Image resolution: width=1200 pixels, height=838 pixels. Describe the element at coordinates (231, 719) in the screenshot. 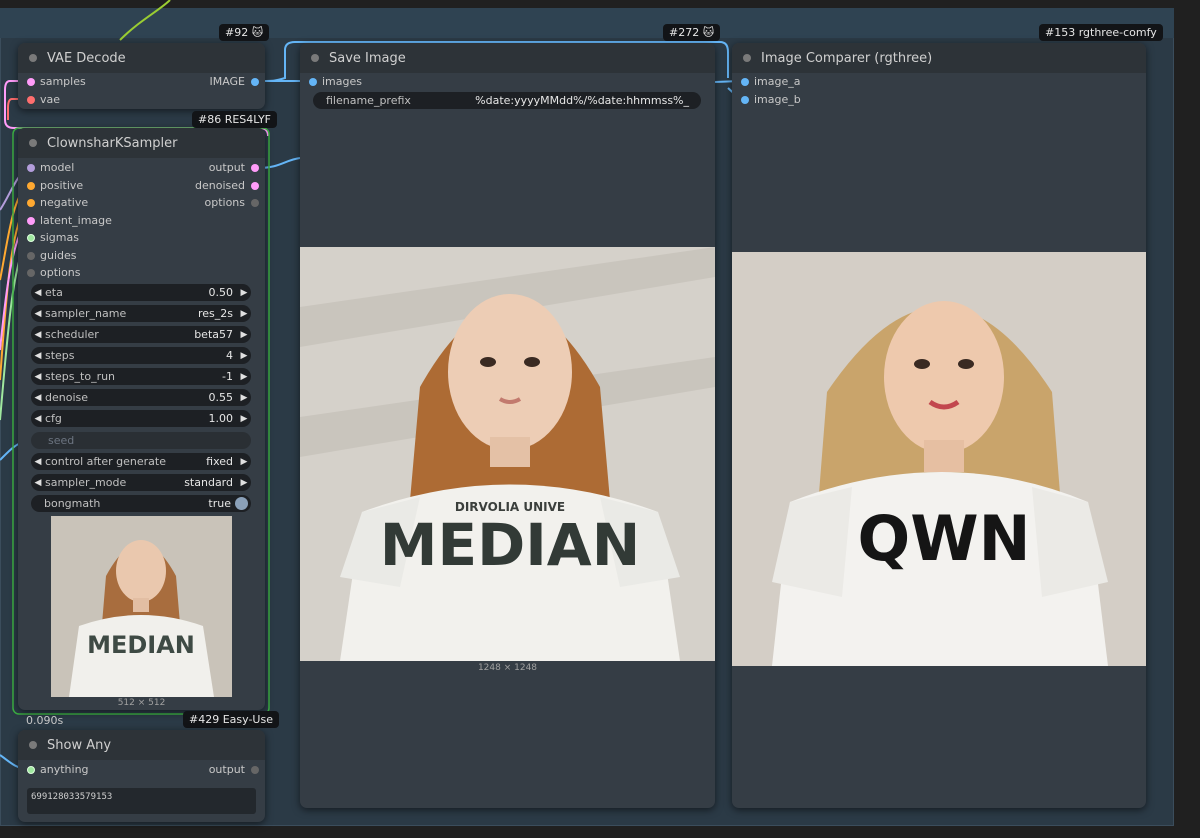

I see `node-id-badge: #429 Easy-Use` at that location.